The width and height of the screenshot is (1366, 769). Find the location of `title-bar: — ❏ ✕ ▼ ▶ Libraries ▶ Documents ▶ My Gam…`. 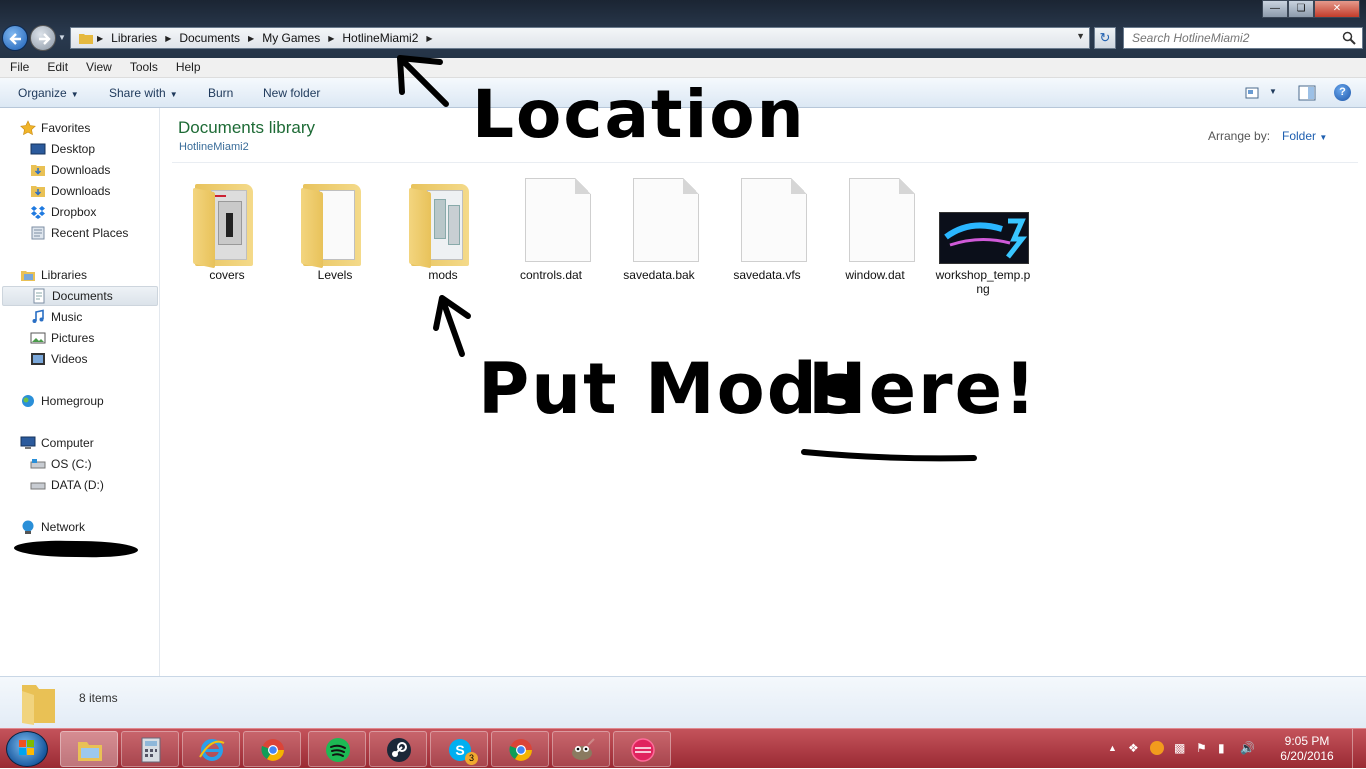

title-bar: — ❏ ✕ ▼ ▶ Libraries ▶ Documents ▶ My Gam… is located at coordinates (683, 29).